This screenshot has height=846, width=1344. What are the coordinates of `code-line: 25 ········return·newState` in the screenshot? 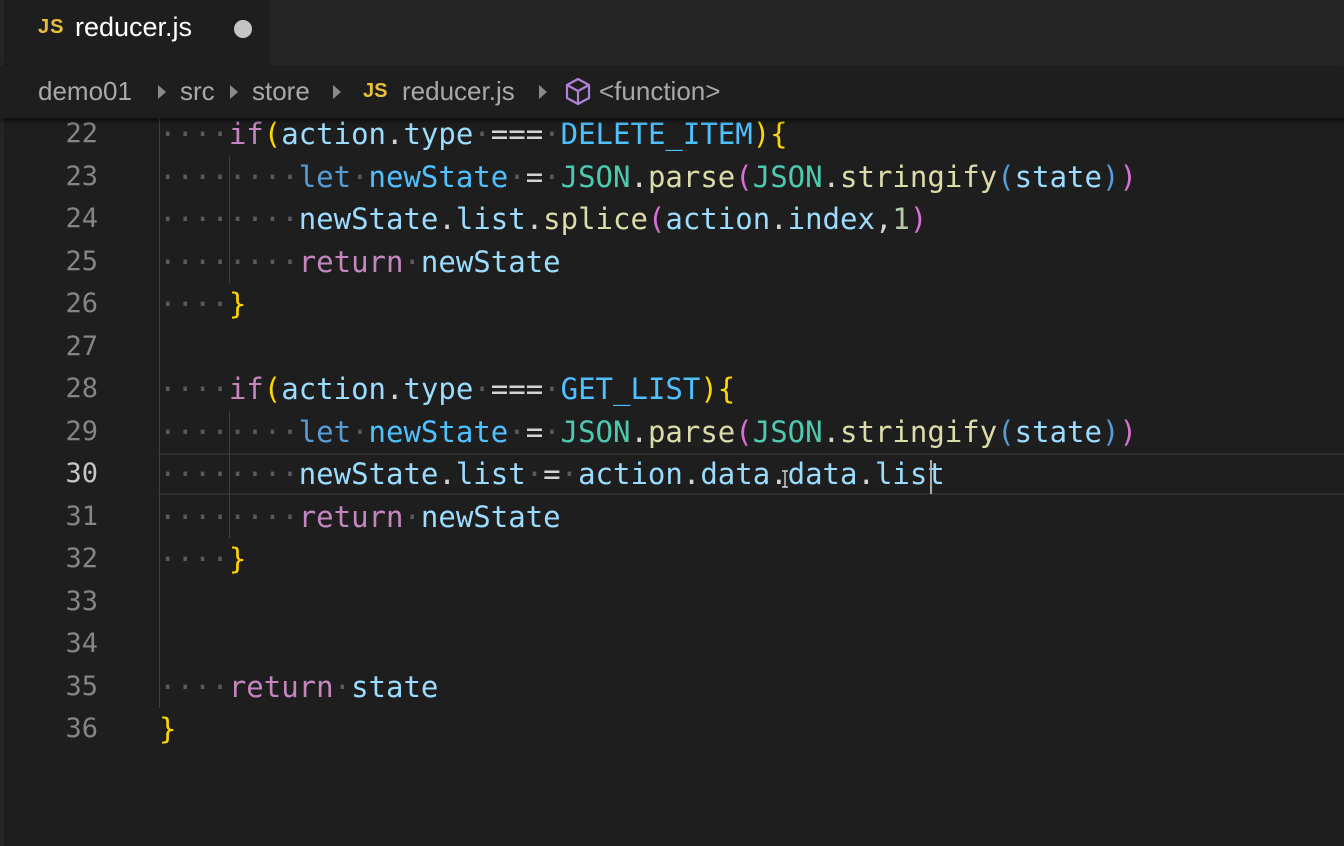 It's located at (672, 262).